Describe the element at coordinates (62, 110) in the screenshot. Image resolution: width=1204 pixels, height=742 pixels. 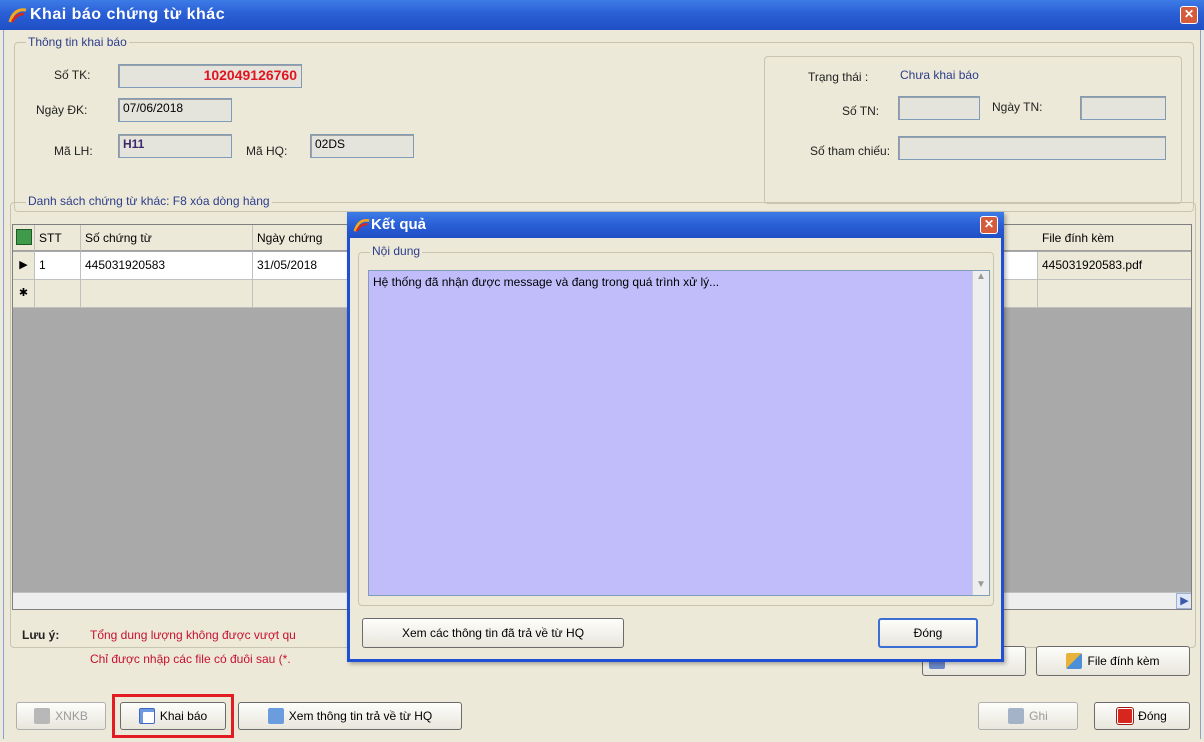
I see `ngay-dk-label: Ngày ĐK:` at that location.